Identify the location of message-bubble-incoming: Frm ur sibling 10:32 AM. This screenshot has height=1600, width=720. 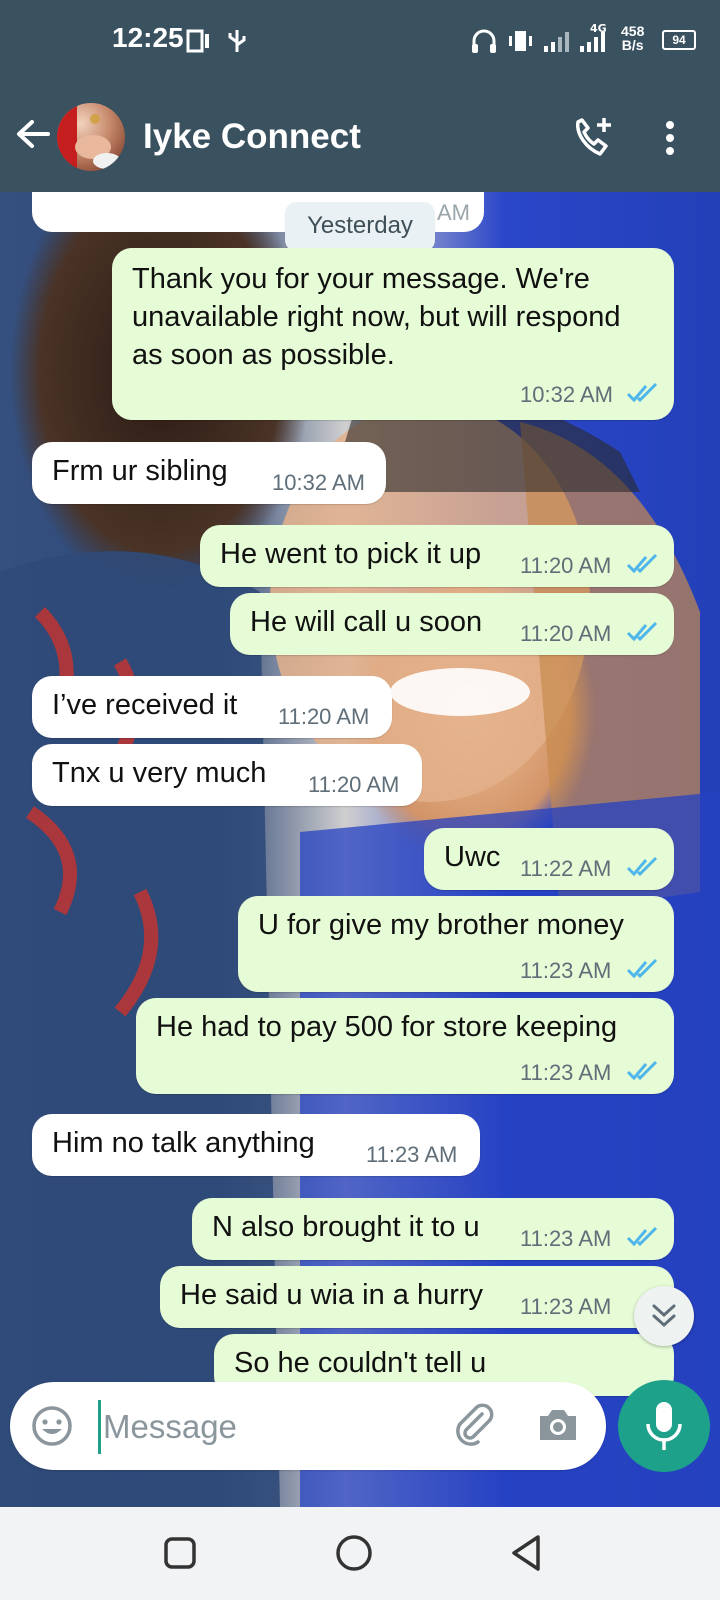
(209, 473).